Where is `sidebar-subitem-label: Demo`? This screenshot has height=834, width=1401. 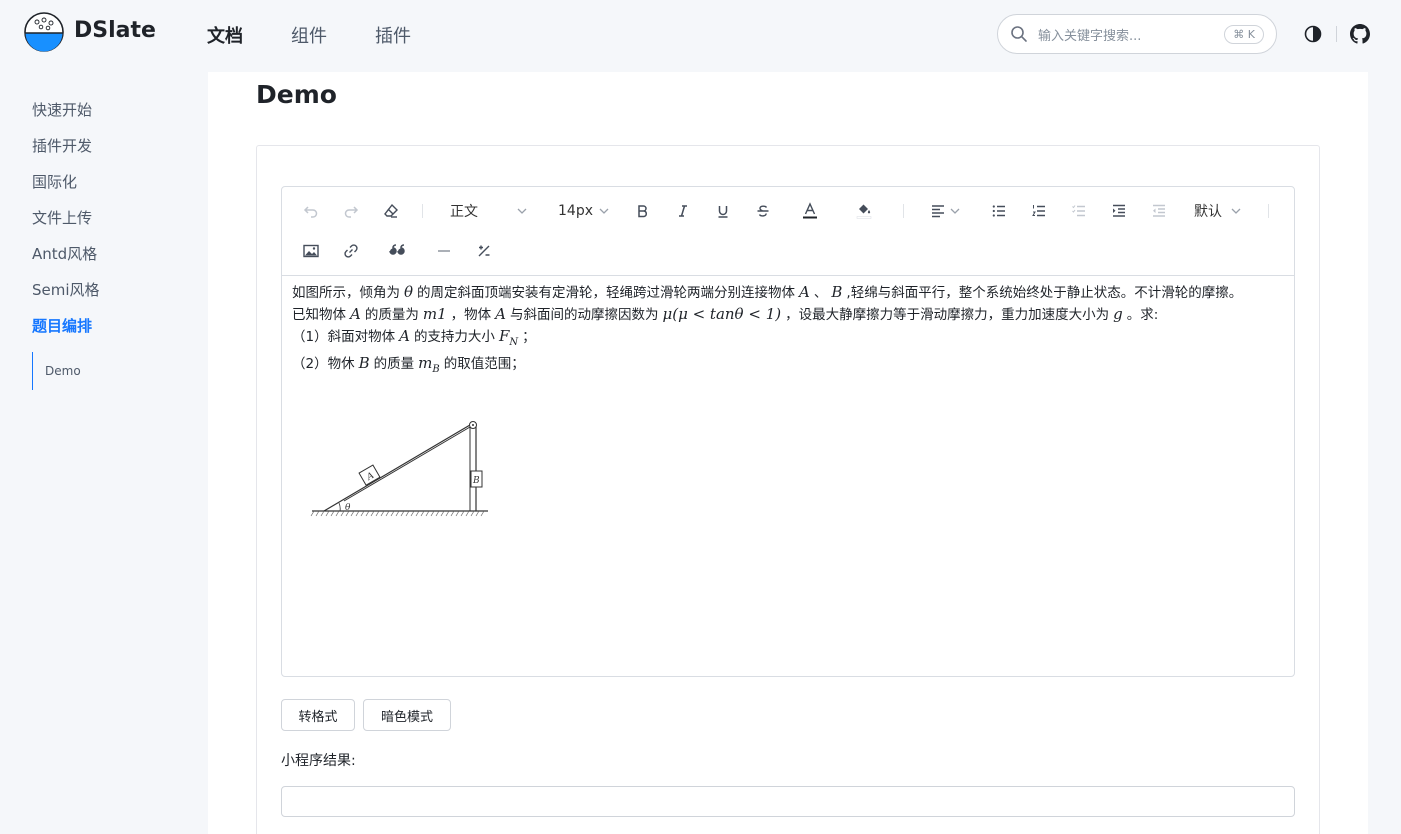
sidebar-subitem-label: Demo is located at coordinates (63, 371).